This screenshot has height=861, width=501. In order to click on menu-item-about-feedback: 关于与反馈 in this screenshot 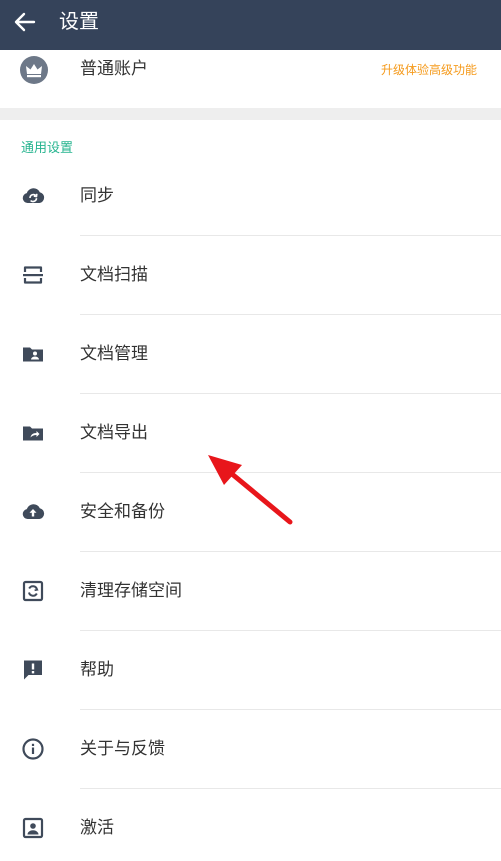, I will do `click(250, 749)`.